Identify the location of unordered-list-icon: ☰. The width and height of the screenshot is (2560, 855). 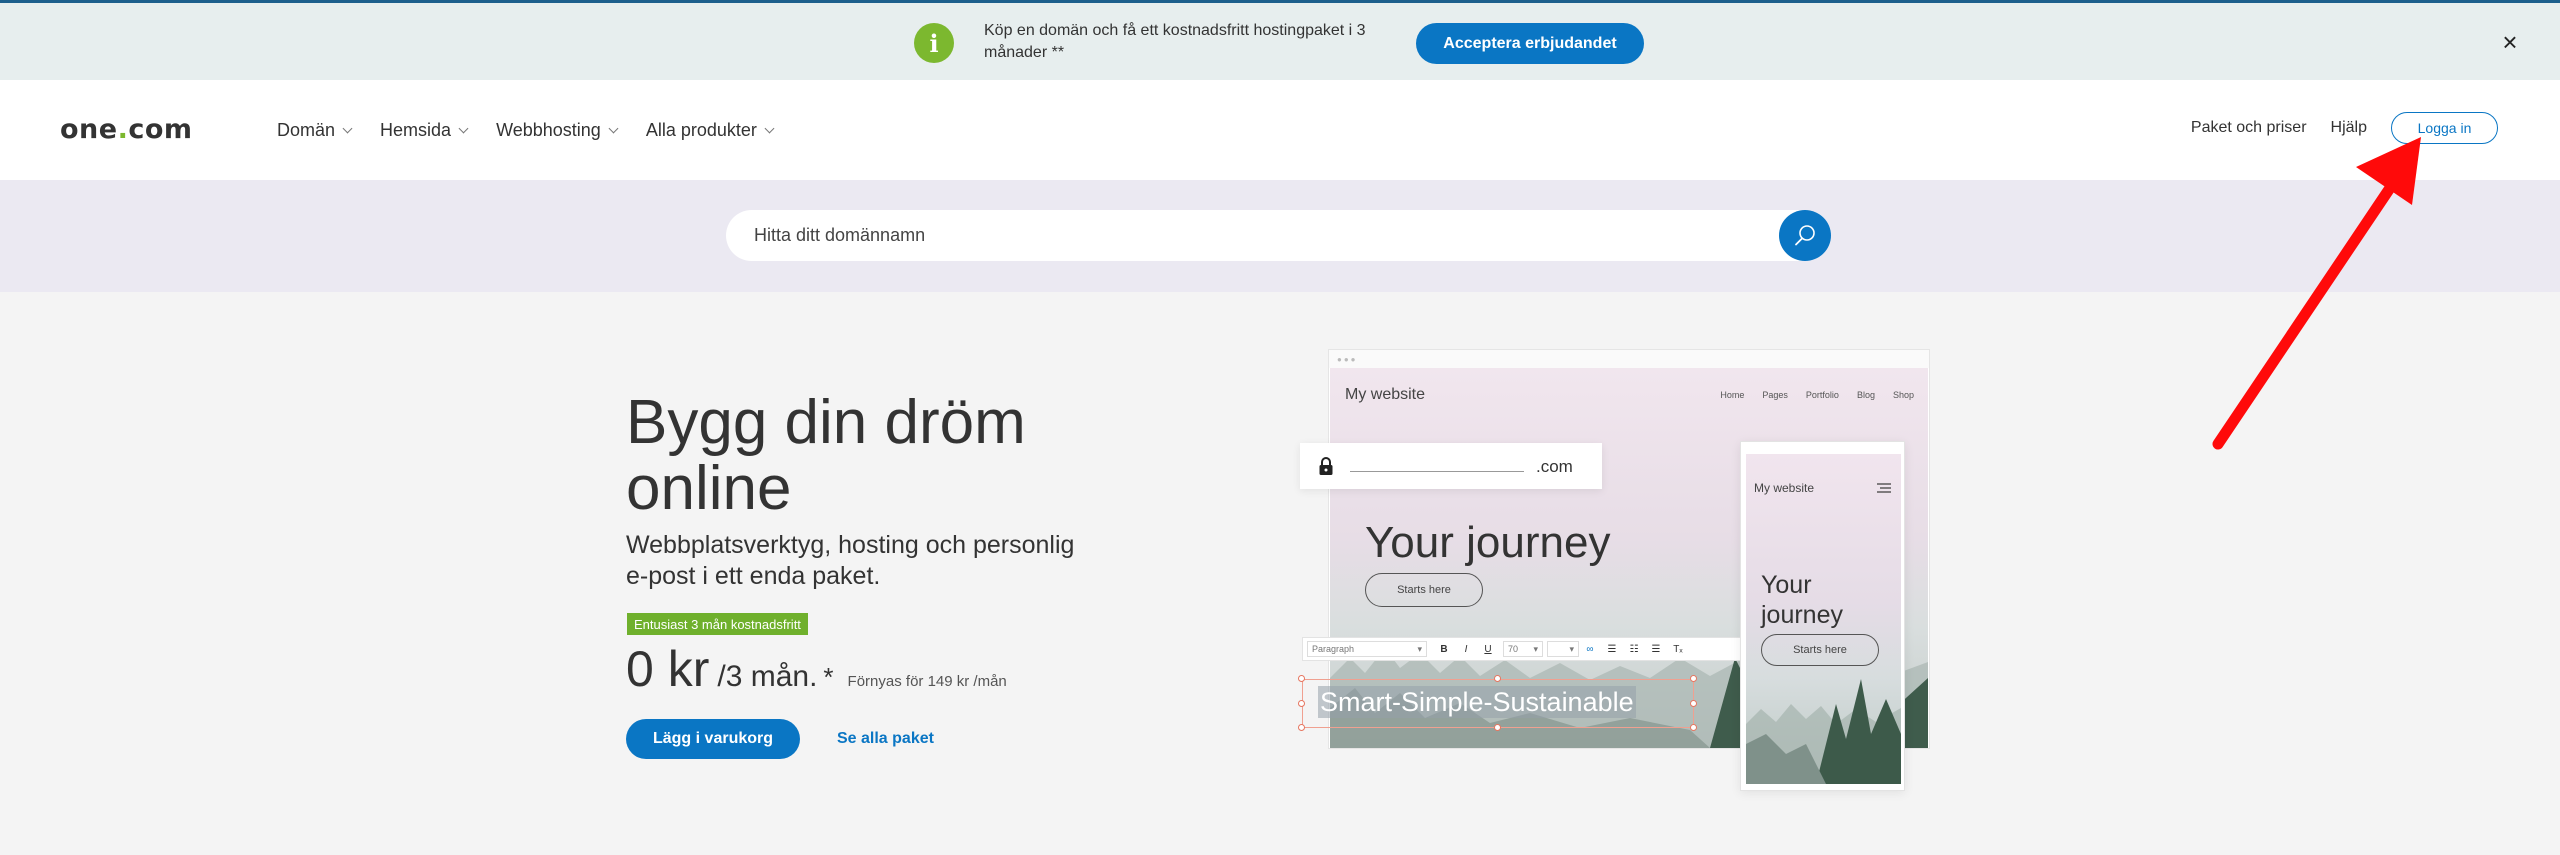
(1656, 649).